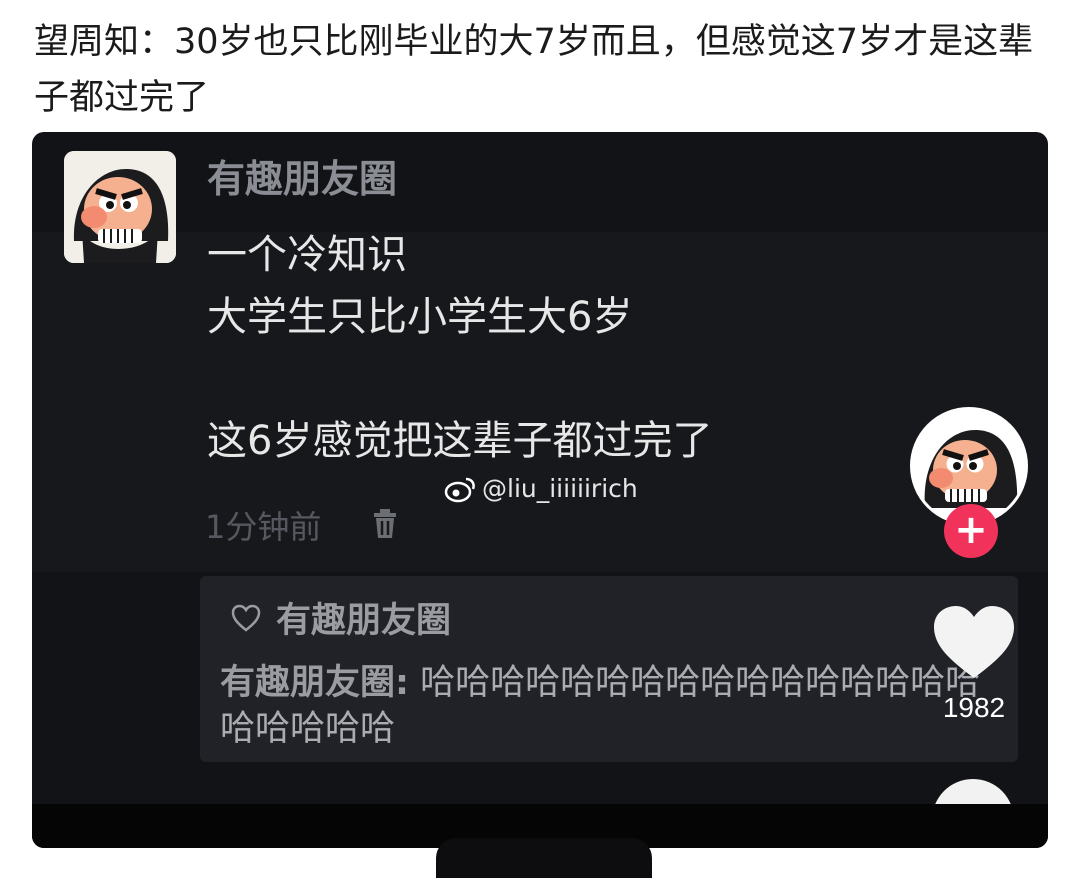  I want to click on weibo-watermark: @liu_iiiiiirich, so click(541, 488).